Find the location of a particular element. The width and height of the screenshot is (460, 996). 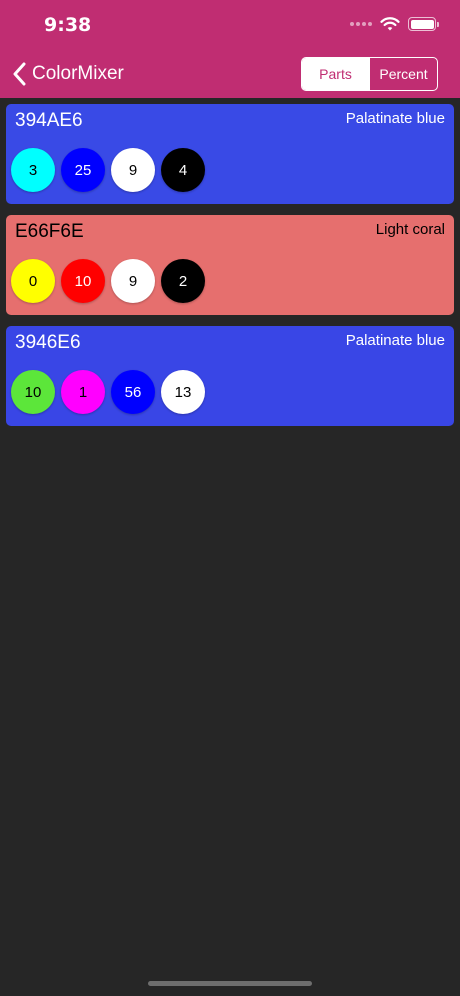

cellular-signal-icon is located at coordinates (361, 24).